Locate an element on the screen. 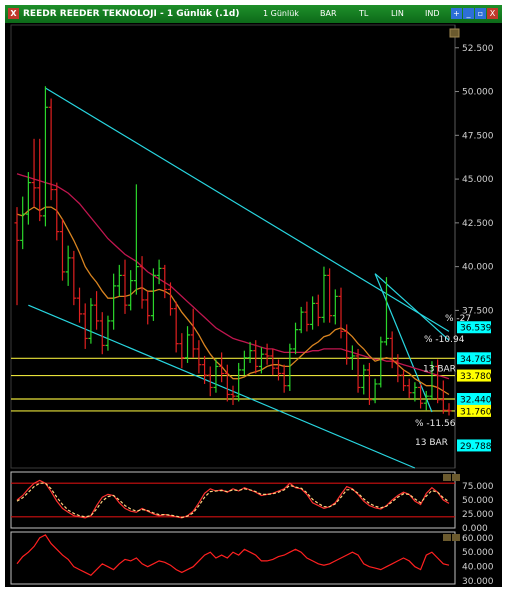  close-button: X is located at coordinates (492, 13).